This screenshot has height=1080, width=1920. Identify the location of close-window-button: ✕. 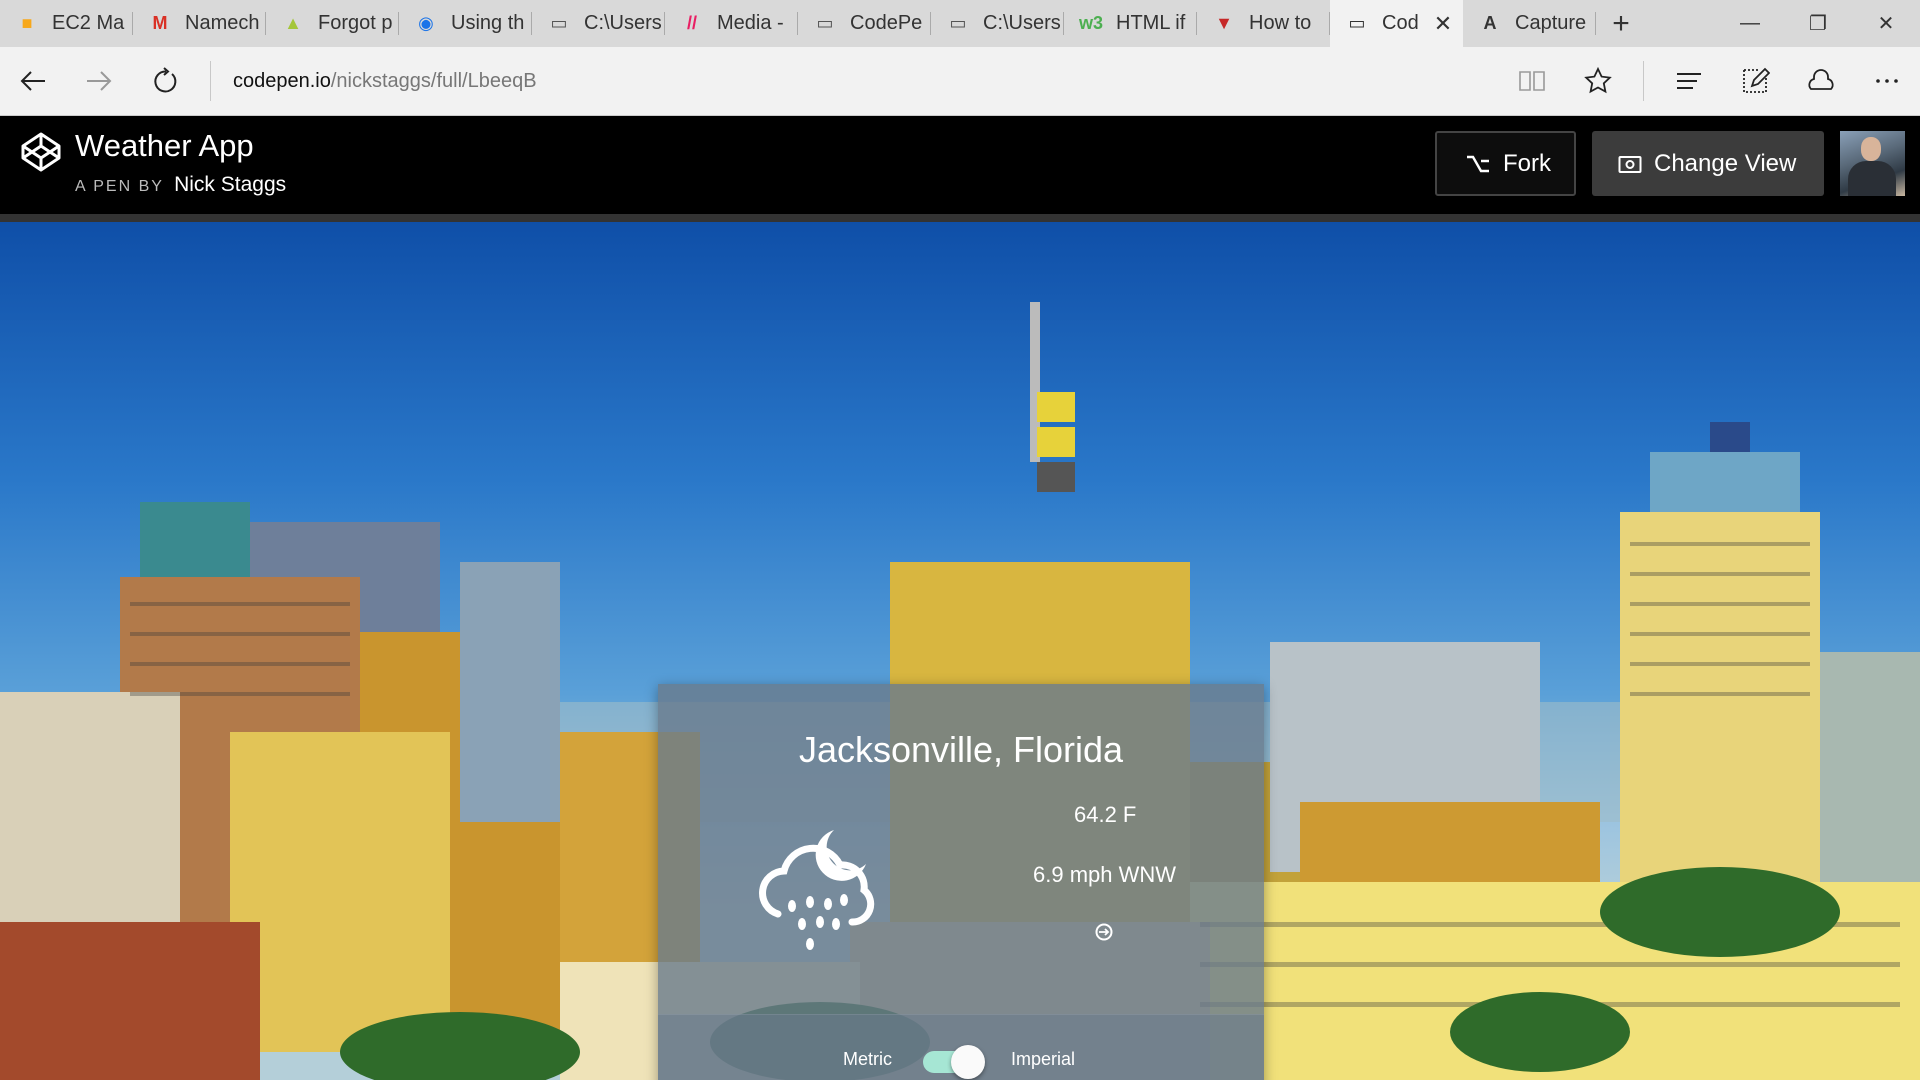
(1886, 23).